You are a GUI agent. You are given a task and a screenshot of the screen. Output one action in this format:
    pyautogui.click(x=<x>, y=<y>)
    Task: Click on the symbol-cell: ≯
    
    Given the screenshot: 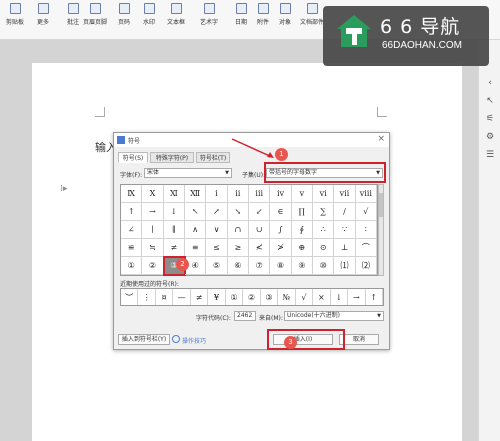 What is the action you would take?
    pyautogui.click(x=281, y=248)
    